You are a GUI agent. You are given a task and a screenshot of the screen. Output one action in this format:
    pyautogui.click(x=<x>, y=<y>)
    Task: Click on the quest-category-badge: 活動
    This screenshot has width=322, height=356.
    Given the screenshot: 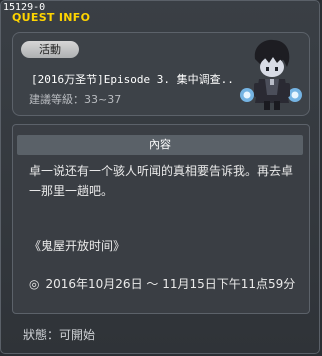 What is the action you would take?
    pyautogui.click(x=50, y=49)
    